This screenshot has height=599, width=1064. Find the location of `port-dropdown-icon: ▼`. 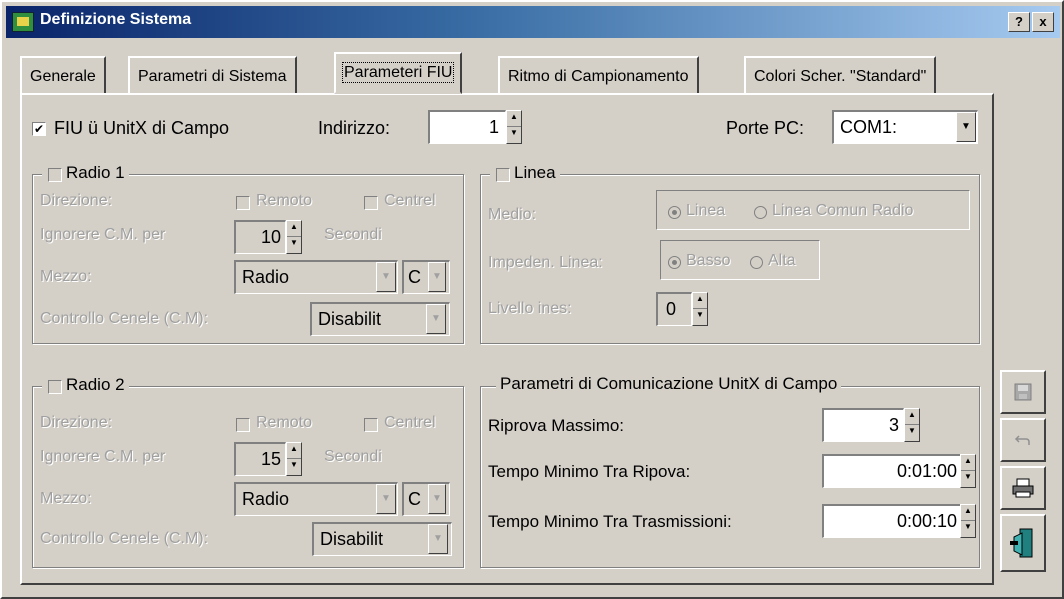

port-dropdown-icon: ▼ is located at coordinates (966, 127).